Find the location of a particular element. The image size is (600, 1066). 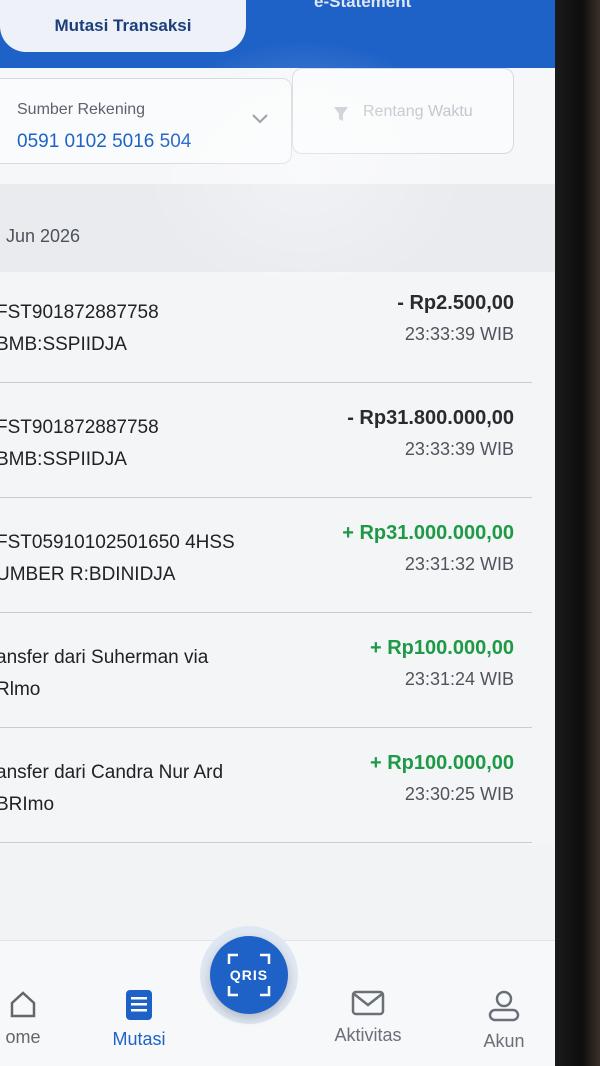

transaction-description: FST05910102501650 4HSS is located at coordinates (117, 542).